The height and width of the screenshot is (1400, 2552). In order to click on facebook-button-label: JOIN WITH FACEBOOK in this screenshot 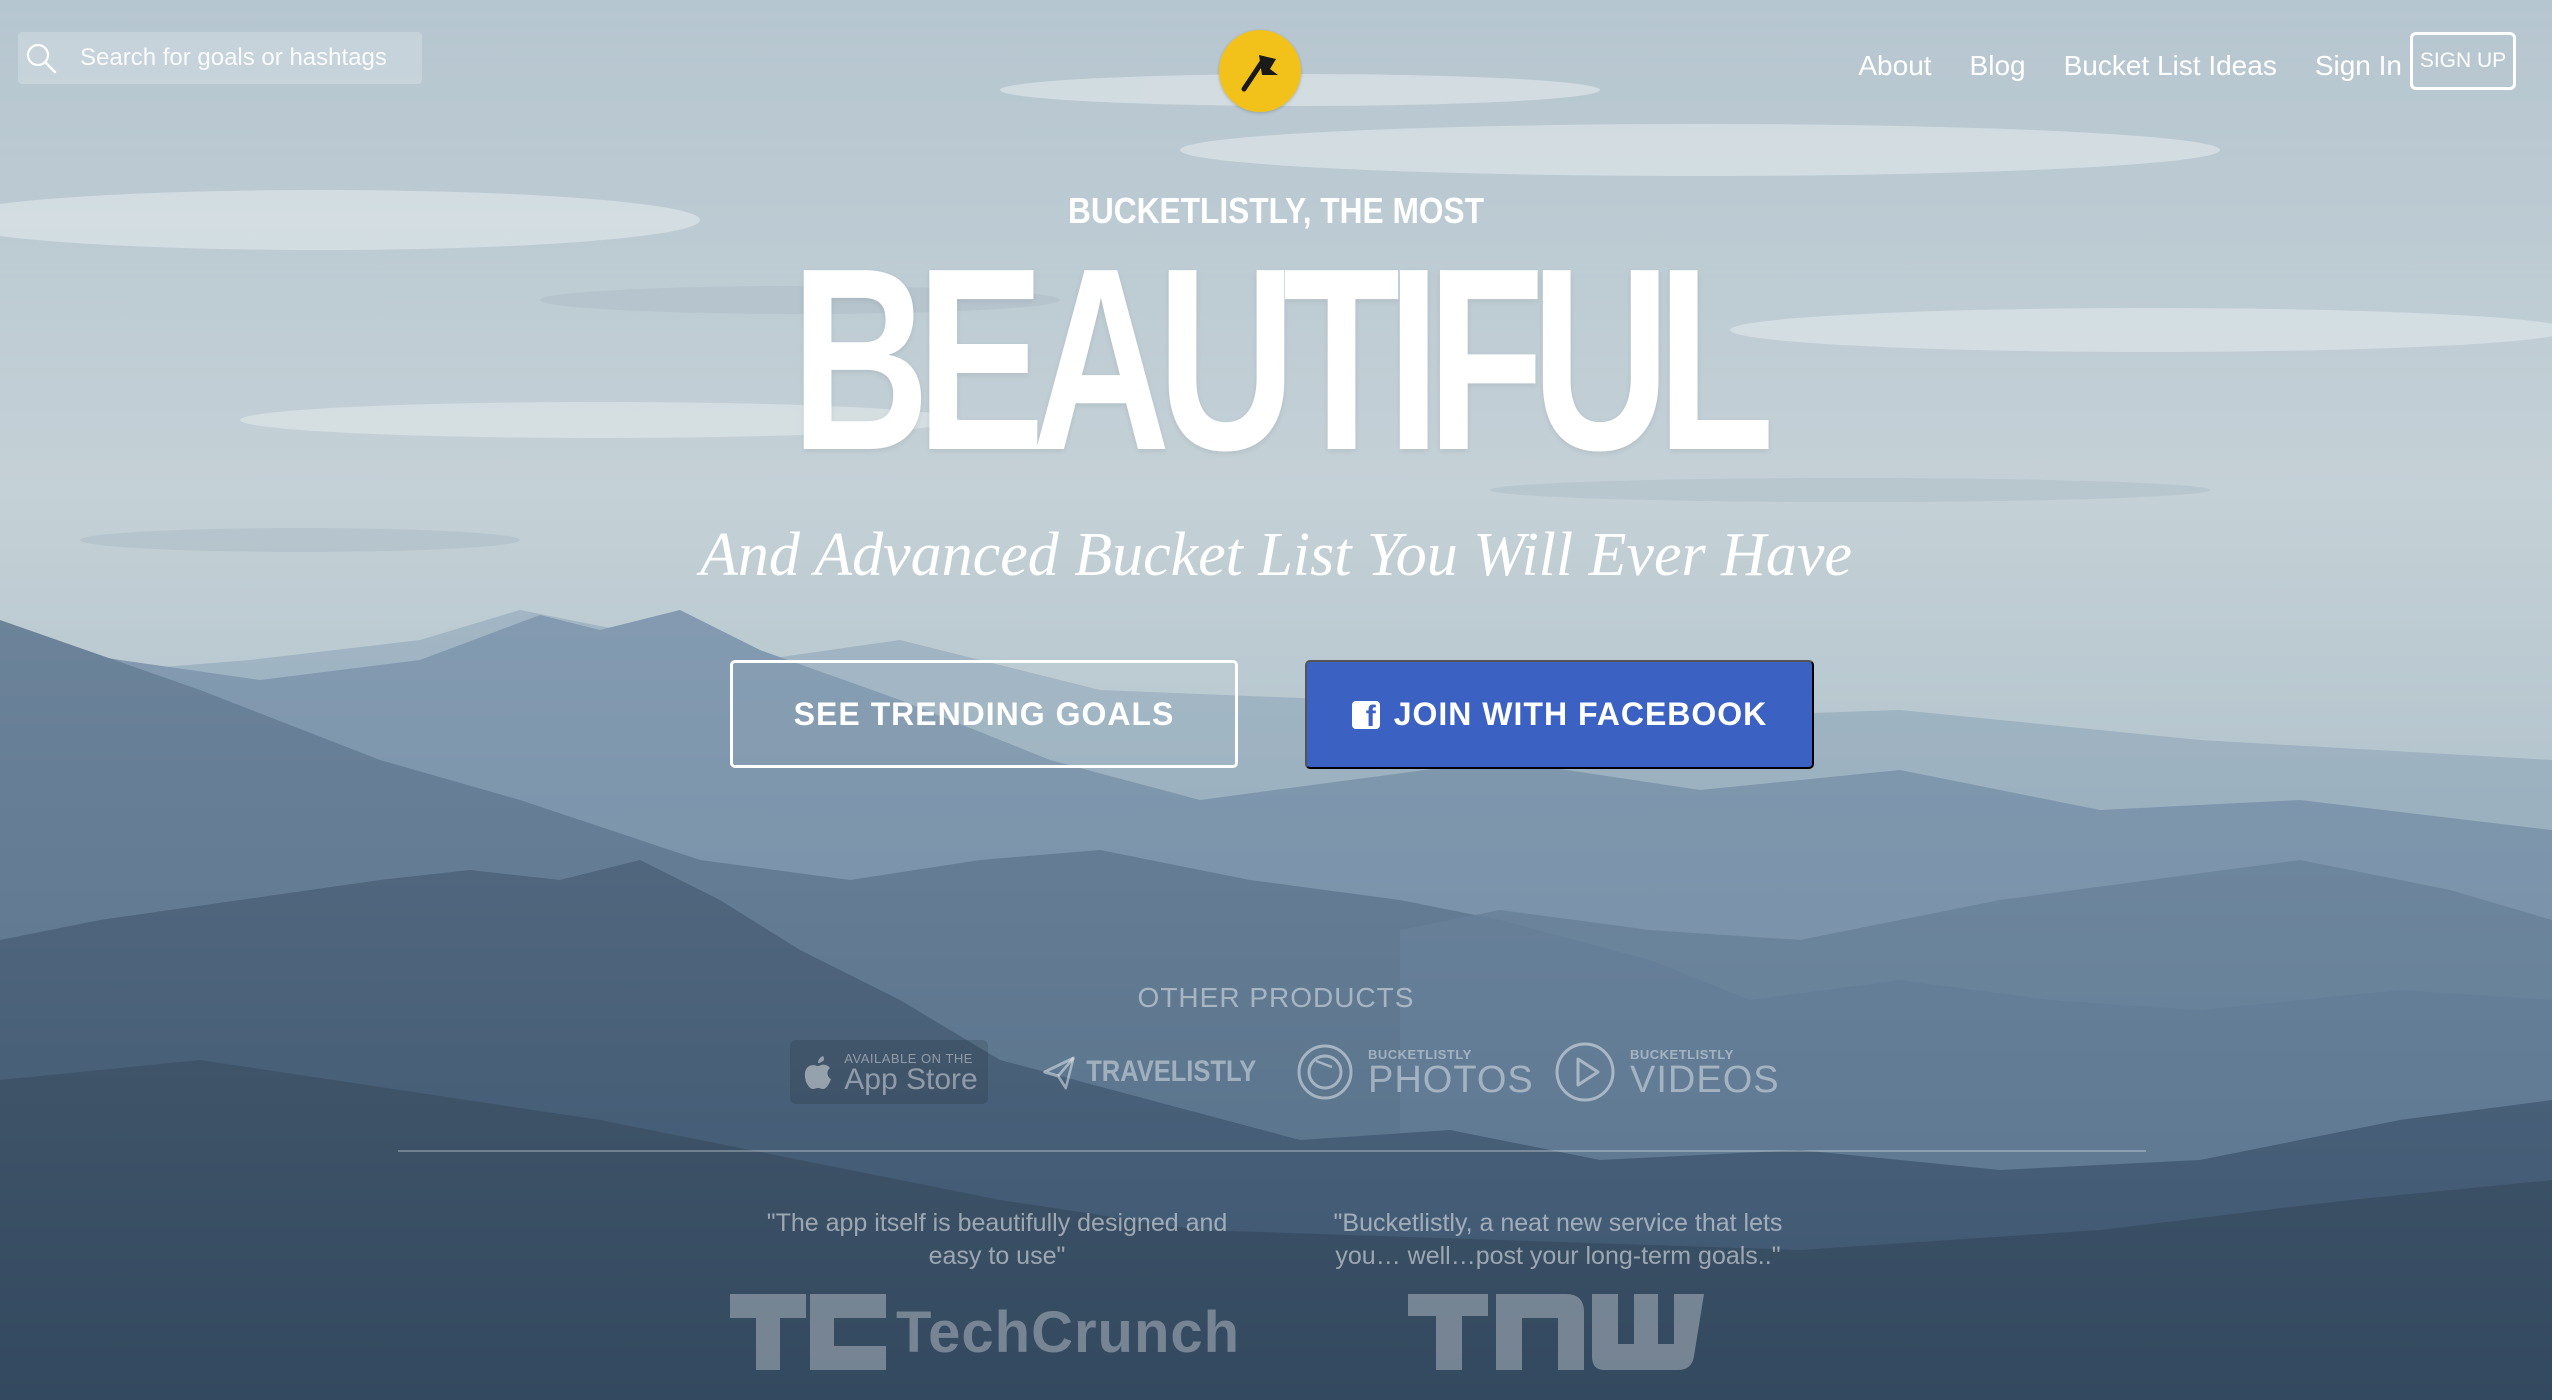, I will do `click(1580, 714)`.